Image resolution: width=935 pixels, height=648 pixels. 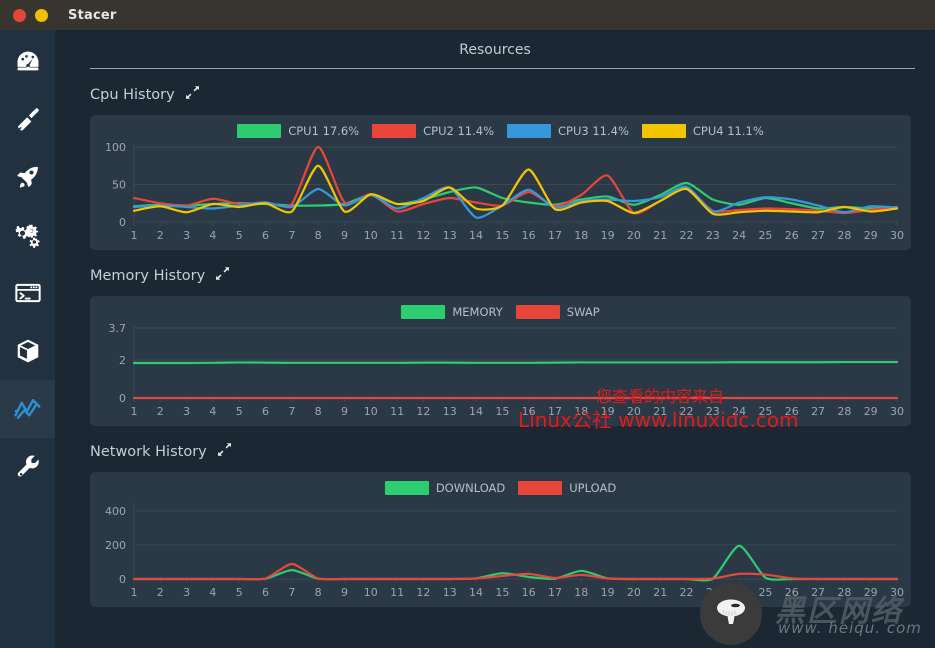 What do you see at coordinates (792, 235) in the screenshot?
I see `svg-text: 26` at bounding box center [792, 235].